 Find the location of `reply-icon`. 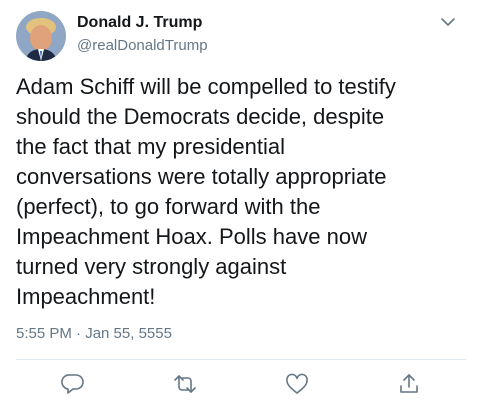

reply-icon is located at coordinates (72, 384).